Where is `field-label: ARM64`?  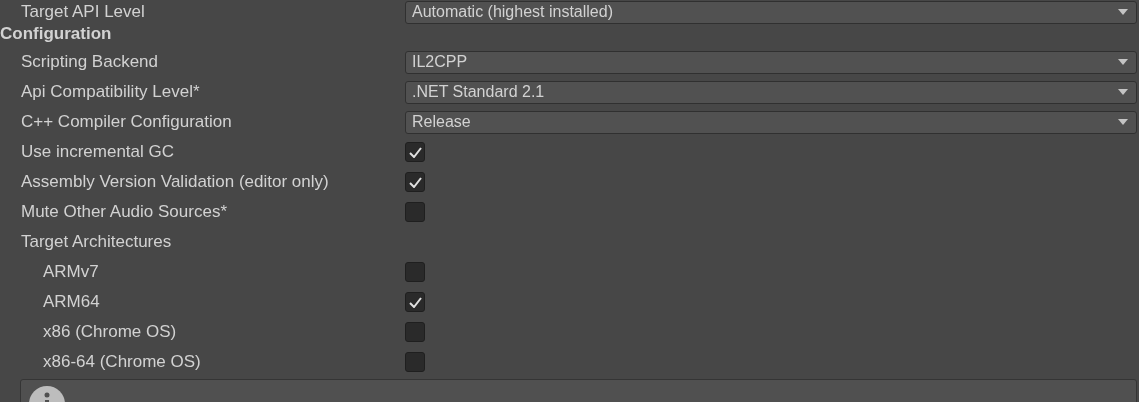 field-label: ARM64 is located at coordinates (72, 302).